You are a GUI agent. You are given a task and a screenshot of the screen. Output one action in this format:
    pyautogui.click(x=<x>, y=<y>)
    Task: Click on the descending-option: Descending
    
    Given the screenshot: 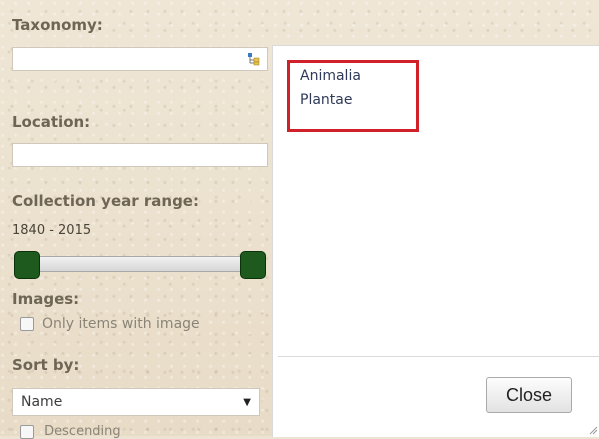 What is the action you would take?
    pyautogui.click(x=70, y=431)
    